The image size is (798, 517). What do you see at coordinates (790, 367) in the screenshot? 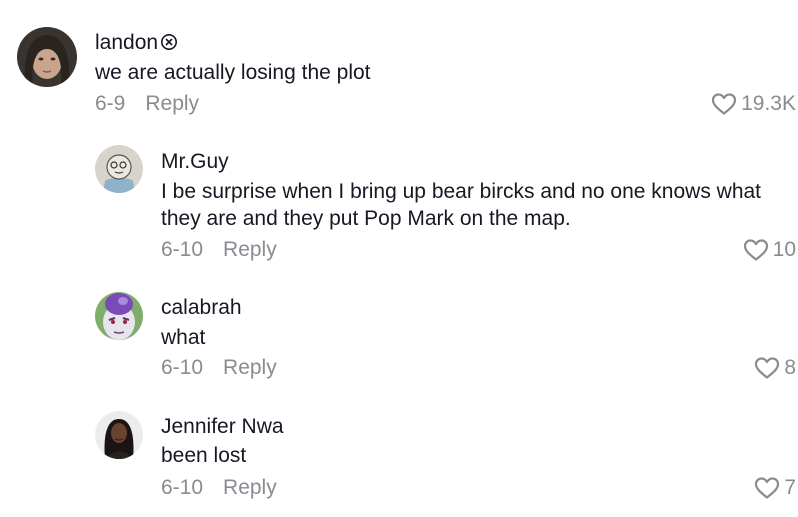
I see `like-count: 8` at bounding box center [790, 367].